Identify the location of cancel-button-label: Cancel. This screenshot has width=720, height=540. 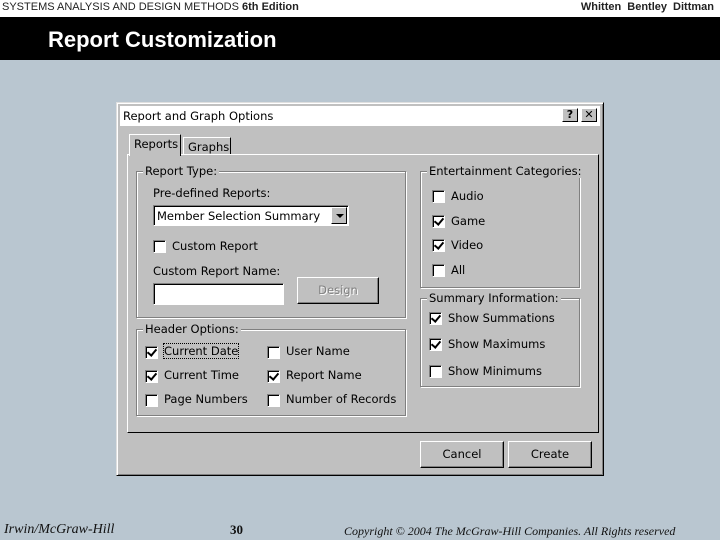
(462, 454).